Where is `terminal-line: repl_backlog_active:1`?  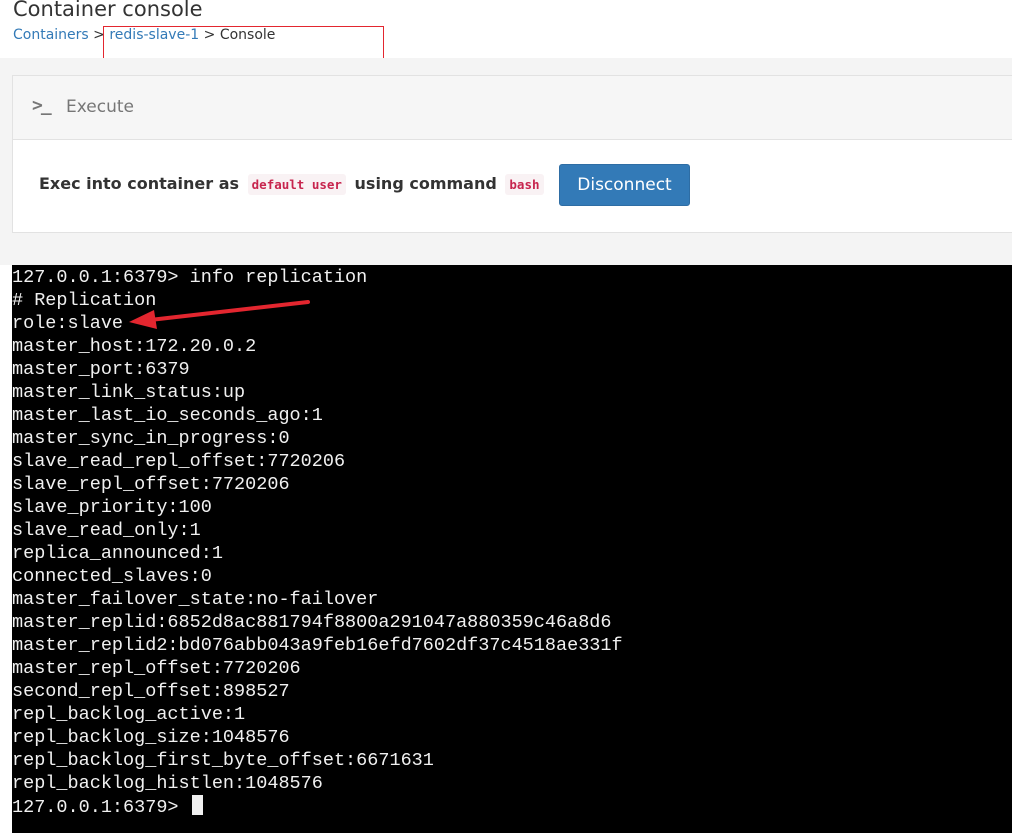
terminal-line: repl_backlog_active:1 is located at coordinates (129, 714).